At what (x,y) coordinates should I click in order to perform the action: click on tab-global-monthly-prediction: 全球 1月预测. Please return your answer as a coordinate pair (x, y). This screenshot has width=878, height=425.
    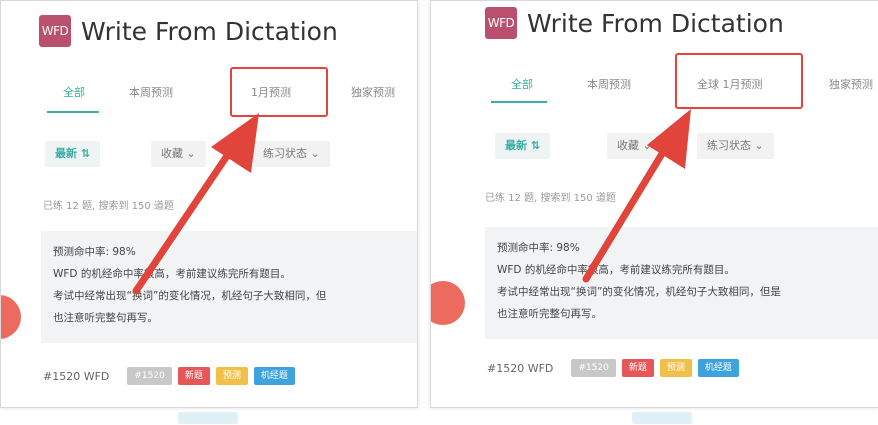
    Looking at the image, I should click on (730, 85).